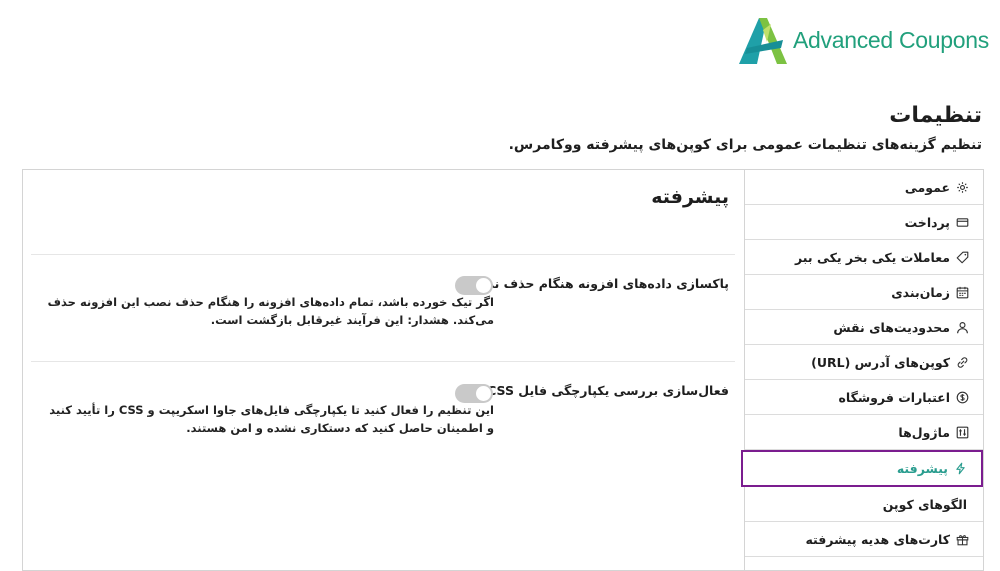  What do you see at coordinates (864, 432) in the screenshot?
I see `sidebar-item-modules: ماژول‌ها` at bounding box center [864, 432].